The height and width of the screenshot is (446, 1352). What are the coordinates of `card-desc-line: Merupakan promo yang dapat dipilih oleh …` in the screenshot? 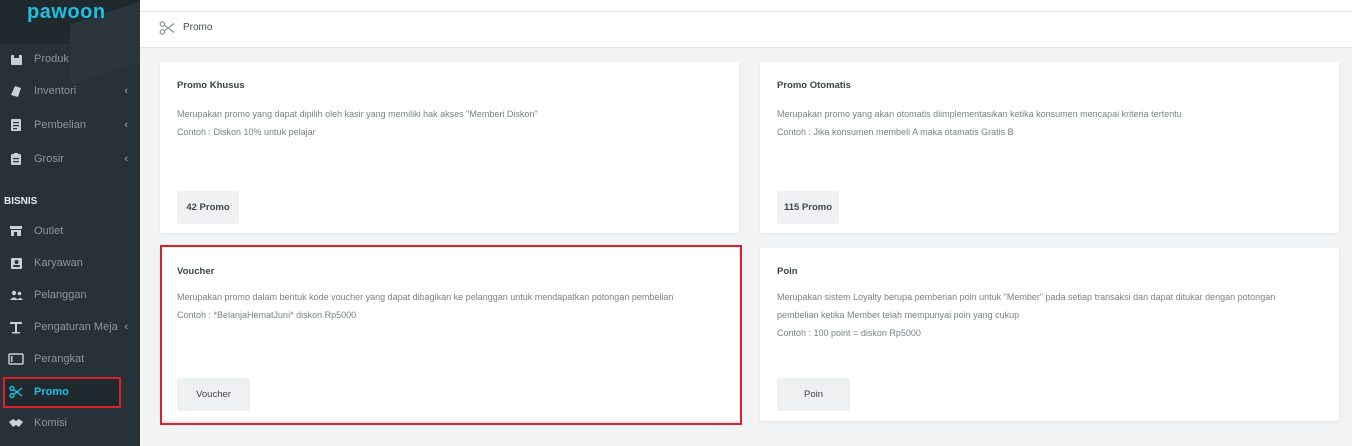 It's located at (357, 114).